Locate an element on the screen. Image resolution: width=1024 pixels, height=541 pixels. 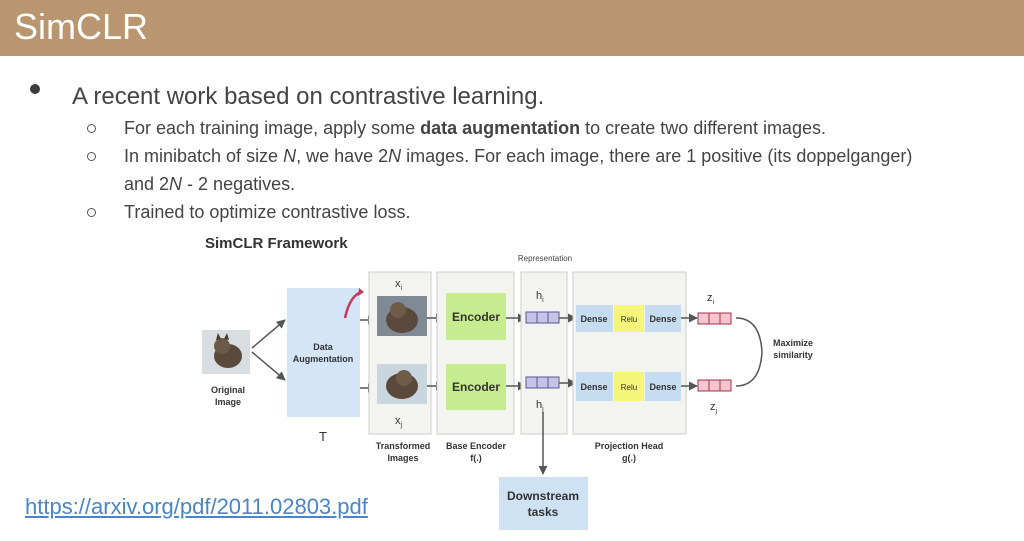
t-label: T is located at coordinates (323, 436).